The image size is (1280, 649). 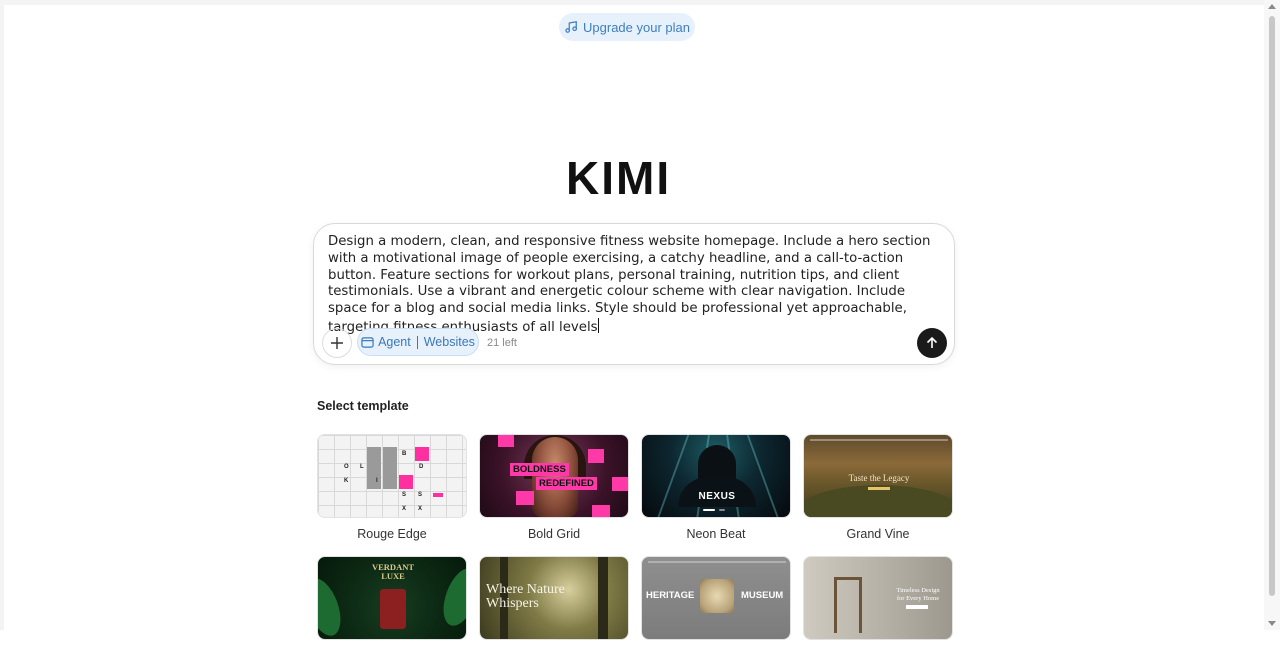 What do you see at coordinates (2, 315) in the screenshot?
I see `window-left-edge` at bounding box center [2, 315].